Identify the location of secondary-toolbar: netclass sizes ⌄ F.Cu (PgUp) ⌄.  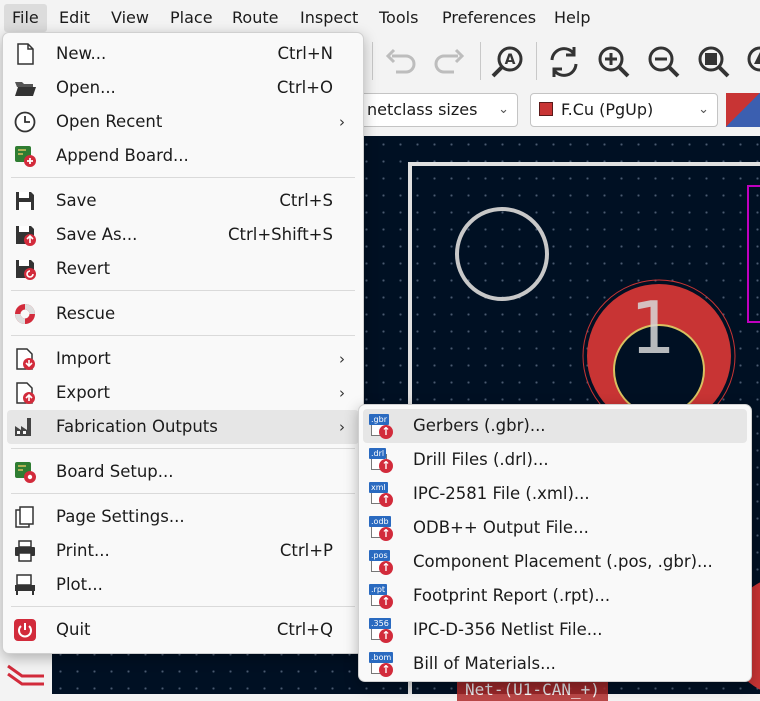
(559, 112).